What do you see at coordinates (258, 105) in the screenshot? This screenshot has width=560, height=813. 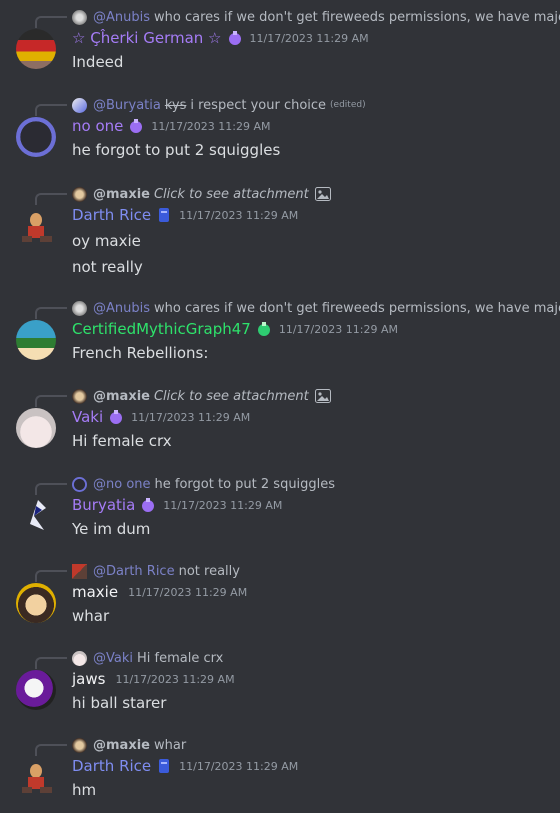 I see `reply-text: i respect your choice` at bounding box center [258, 105].